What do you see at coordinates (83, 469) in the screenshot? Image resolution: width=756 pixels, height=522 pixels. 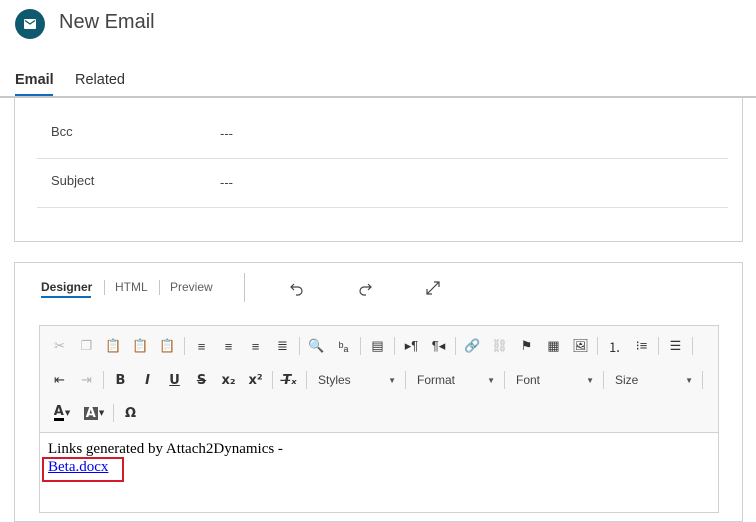 I see `highlight-annotation` at bounding box center [83, 469].